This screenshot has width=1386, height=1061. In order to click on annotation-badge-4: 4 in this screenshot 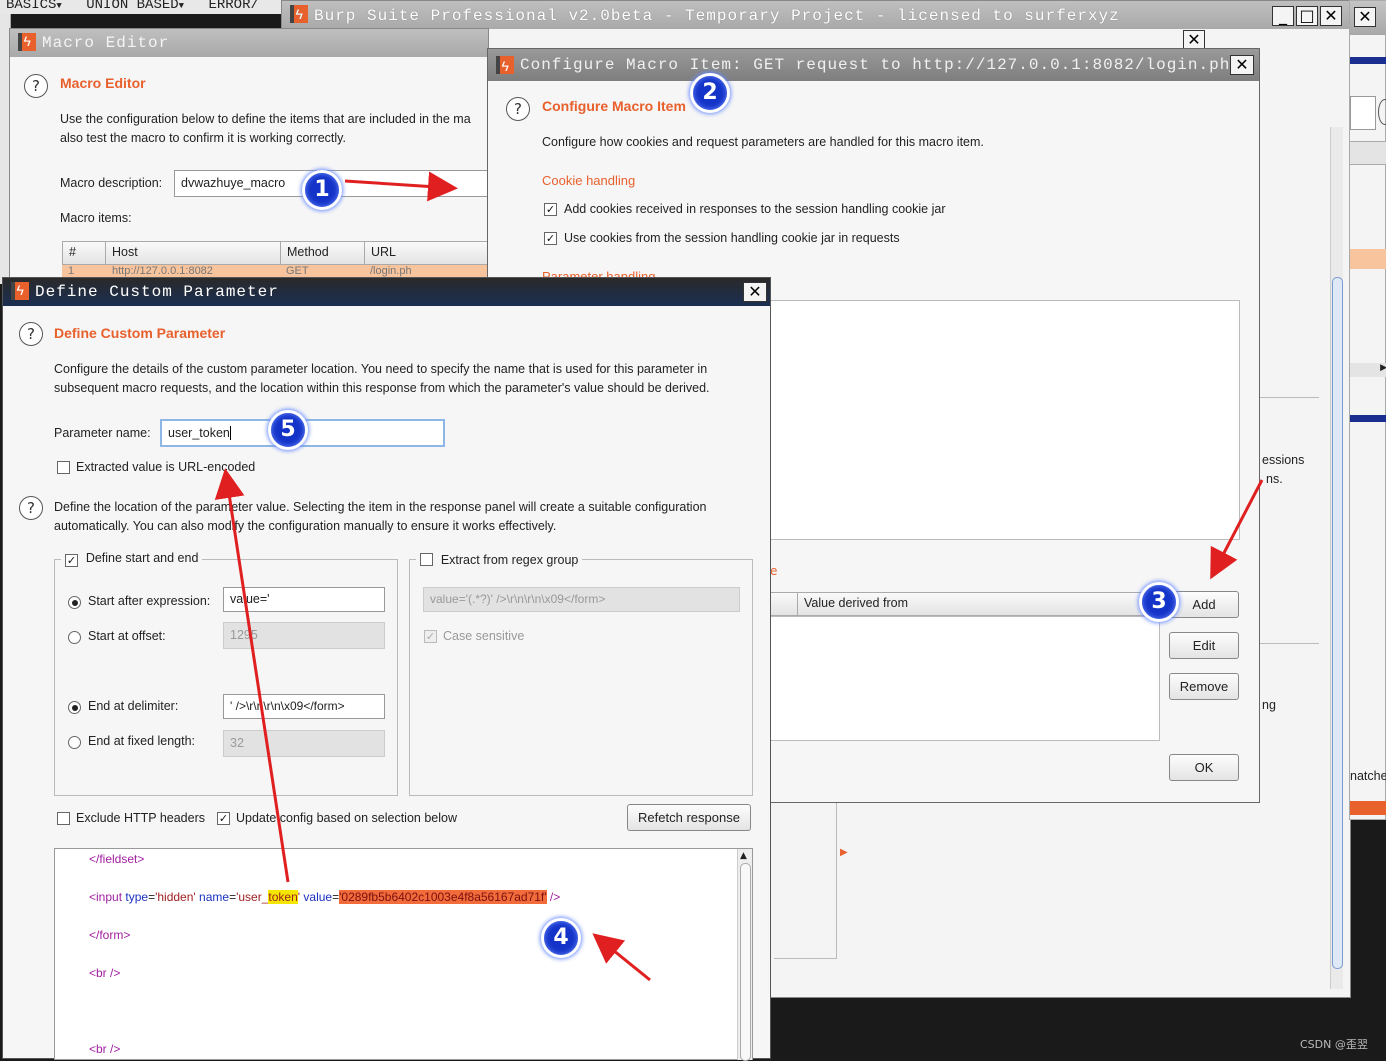, I will do `click(561, 938)`.